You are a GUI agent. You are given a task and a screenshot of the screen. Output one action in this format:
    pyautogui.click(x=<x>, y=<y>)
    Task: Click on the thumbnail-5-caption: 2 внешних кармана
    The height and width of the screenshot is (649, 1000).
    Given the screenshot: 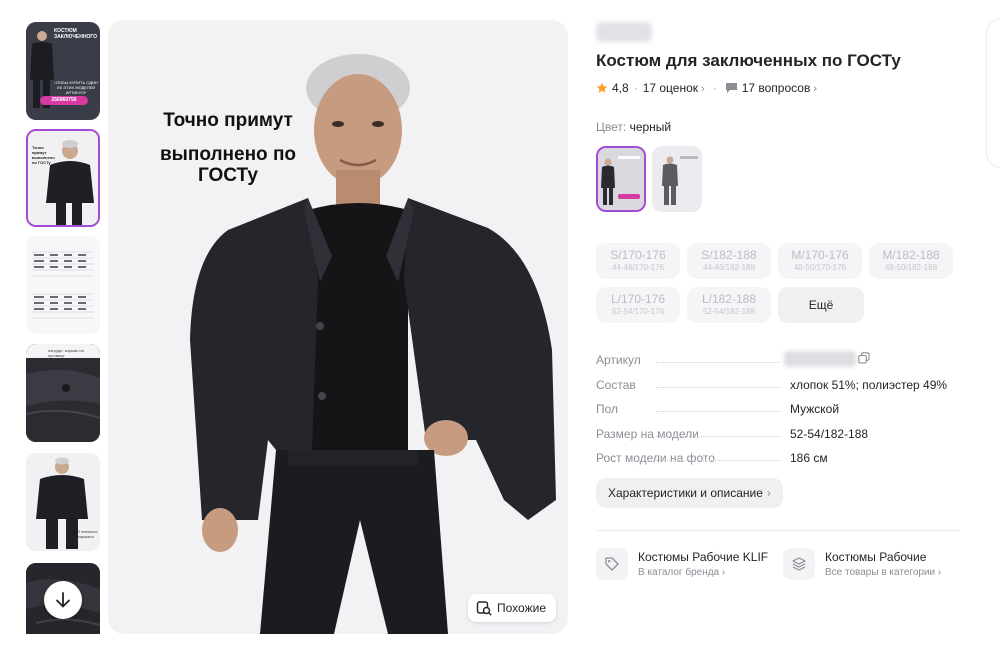 What is the action you would take?
    pyautogui.click(x=88, y=534)
    